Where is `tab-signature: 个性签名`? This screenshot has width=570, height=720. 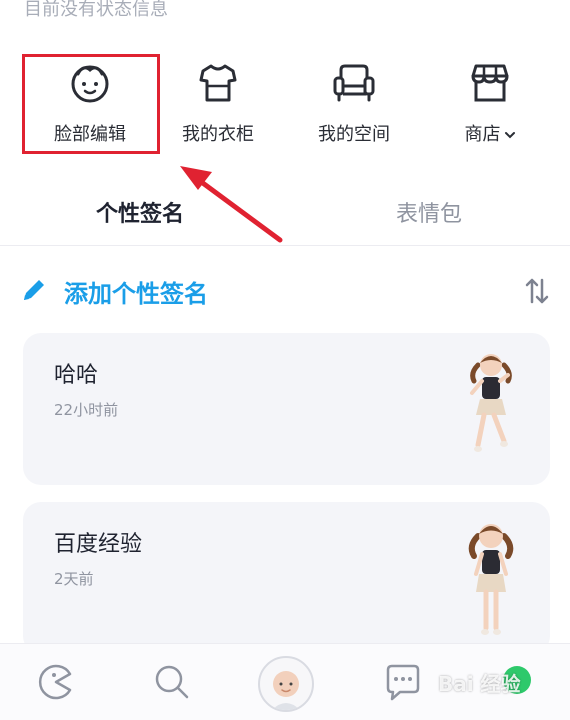
tab-signature: 个性签名 is located at coordinates (140, 212).